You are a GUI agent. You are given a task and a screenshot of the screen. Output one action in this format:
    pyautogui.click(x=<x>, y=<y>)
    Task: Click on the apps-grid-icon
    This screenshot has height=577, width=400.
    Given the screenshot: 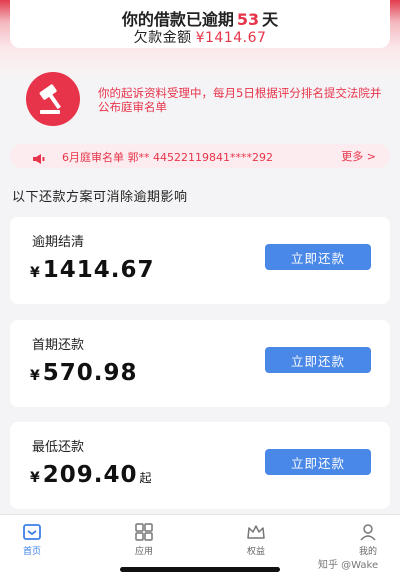 What is the action you would take?
    pyautogui.click(x=144, y=532)
    